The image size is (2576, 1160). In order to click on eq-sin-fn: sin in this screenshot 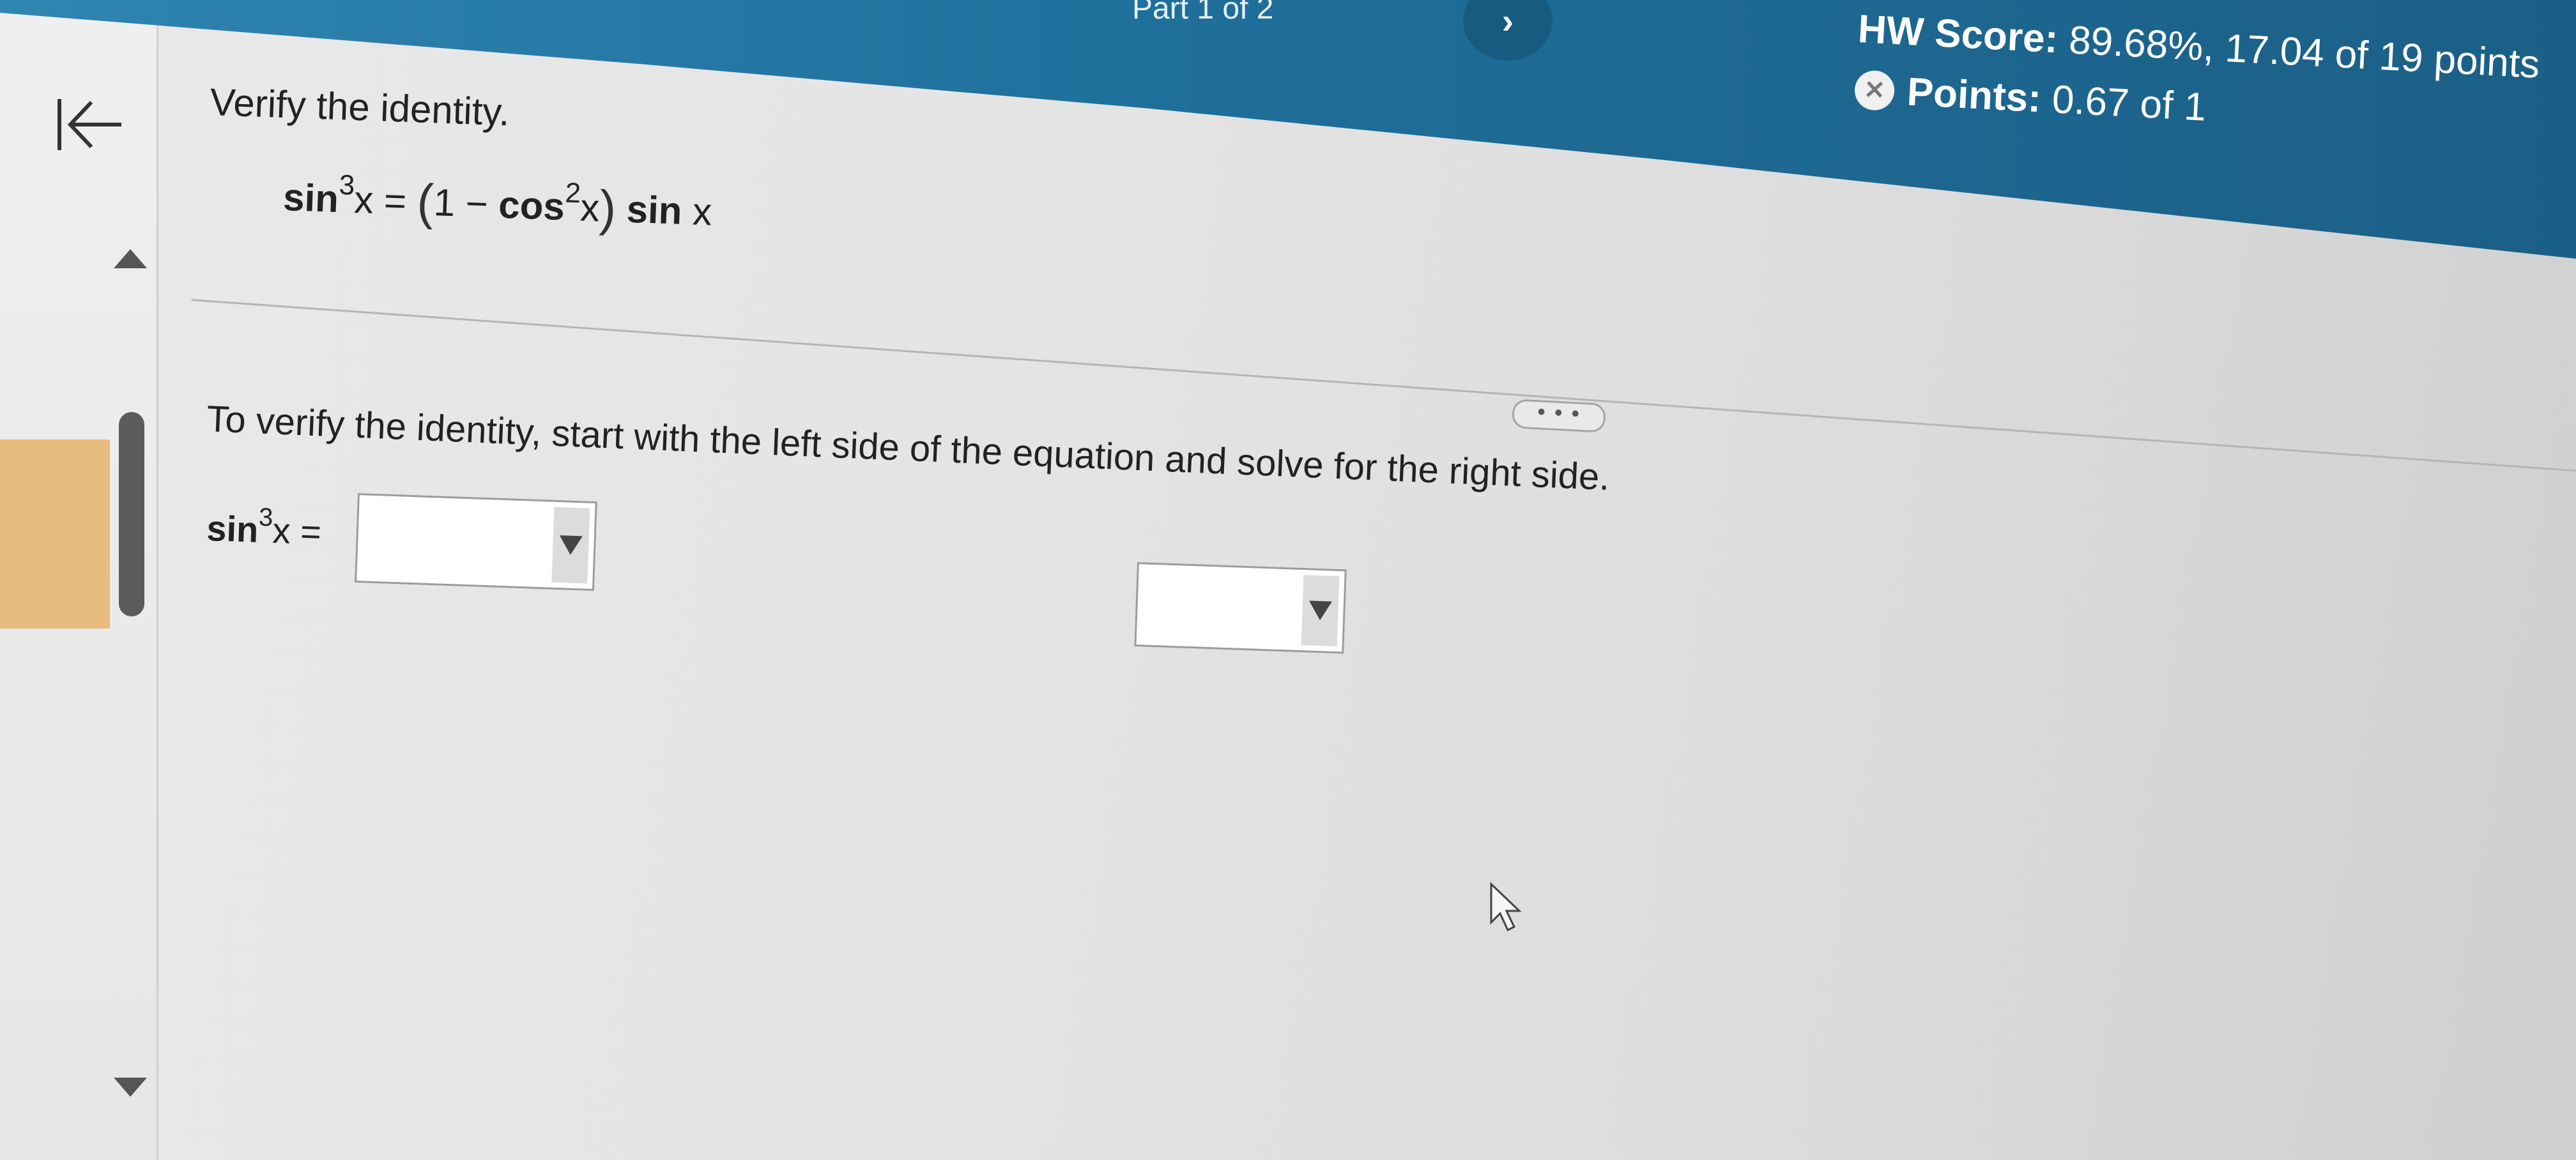, I will do `click(649, 210)`.